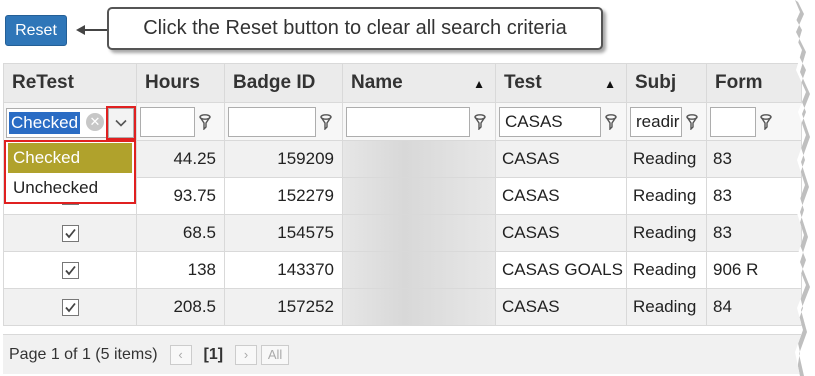 This screenshot has width=815, height=376. I want to click on badge-id-cell: 154575, so click(283, 233).